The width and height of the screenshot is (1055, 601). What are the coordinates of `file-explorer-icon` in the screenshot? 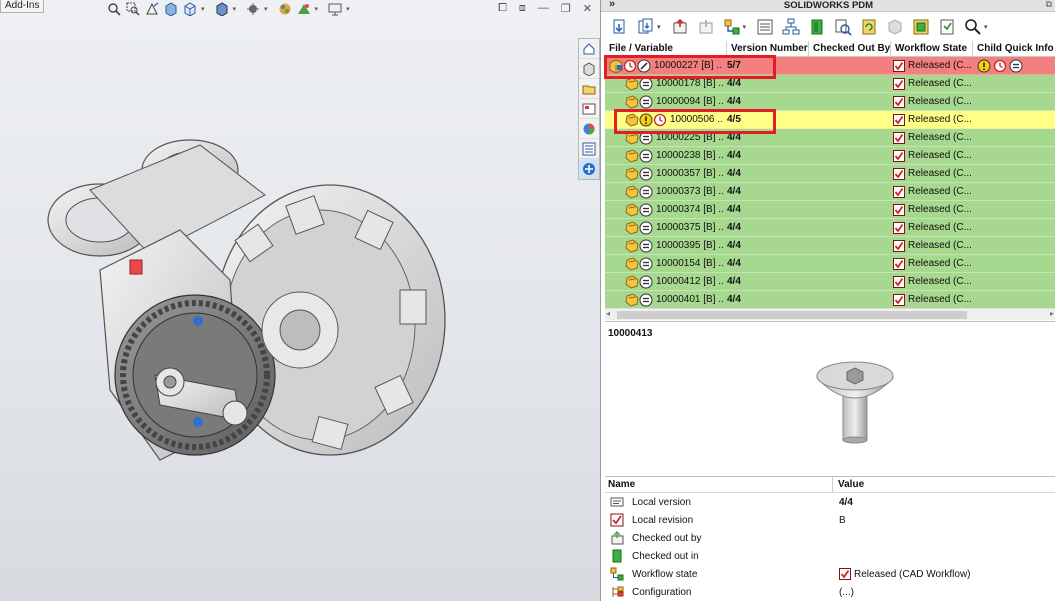 It's located at (589, 89).